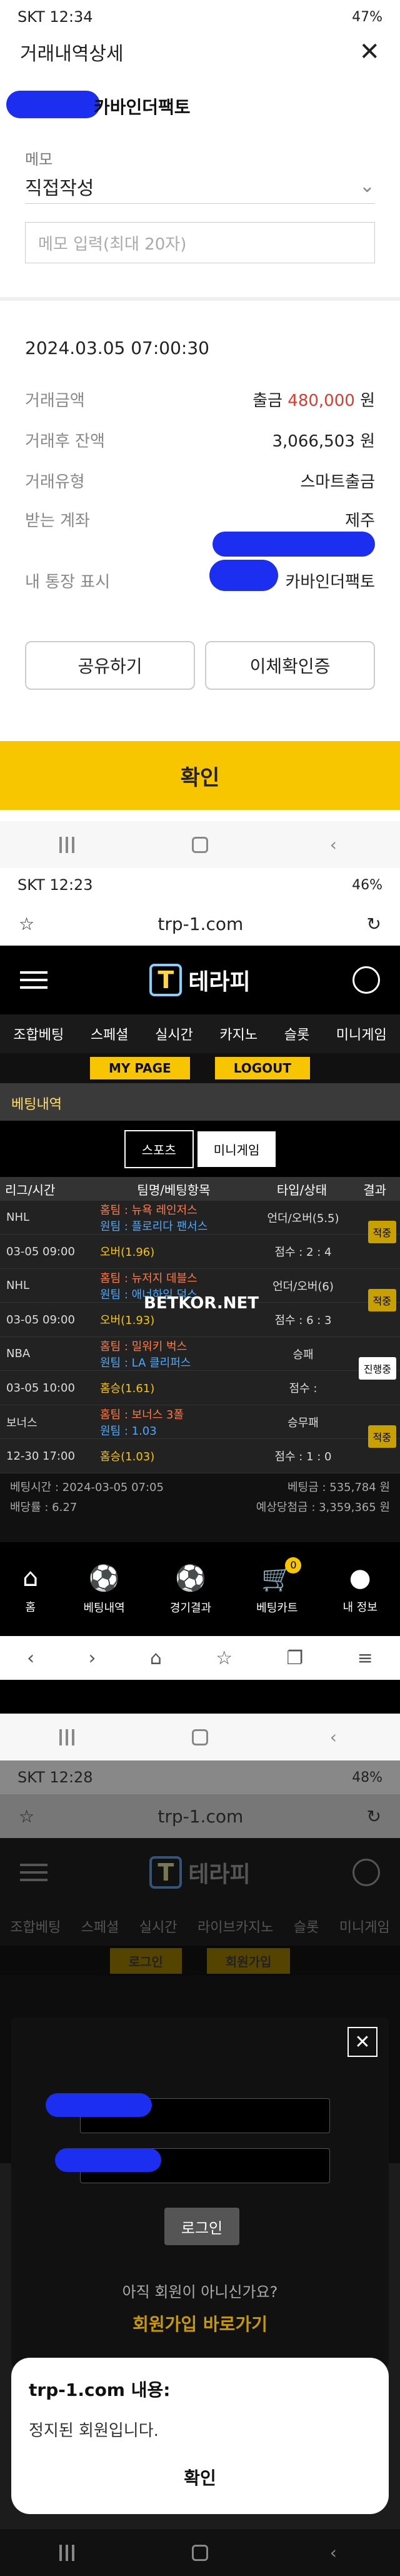 Image resolution: width=400 pixels, height=2576 pixels. I want to click on bet-odds: 배당률 : 6.27, so click(44, 1508).